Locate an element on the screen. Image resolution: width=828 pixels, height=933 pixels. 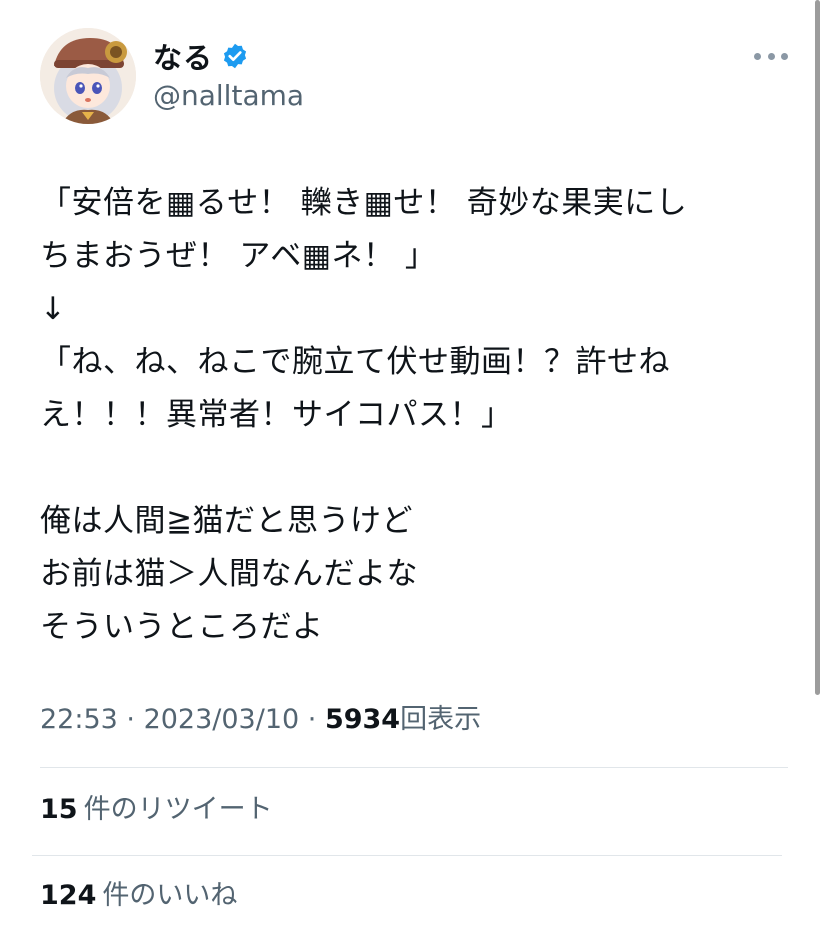
retweets-label: 件のリツイート is located at coordinates (178, 809).